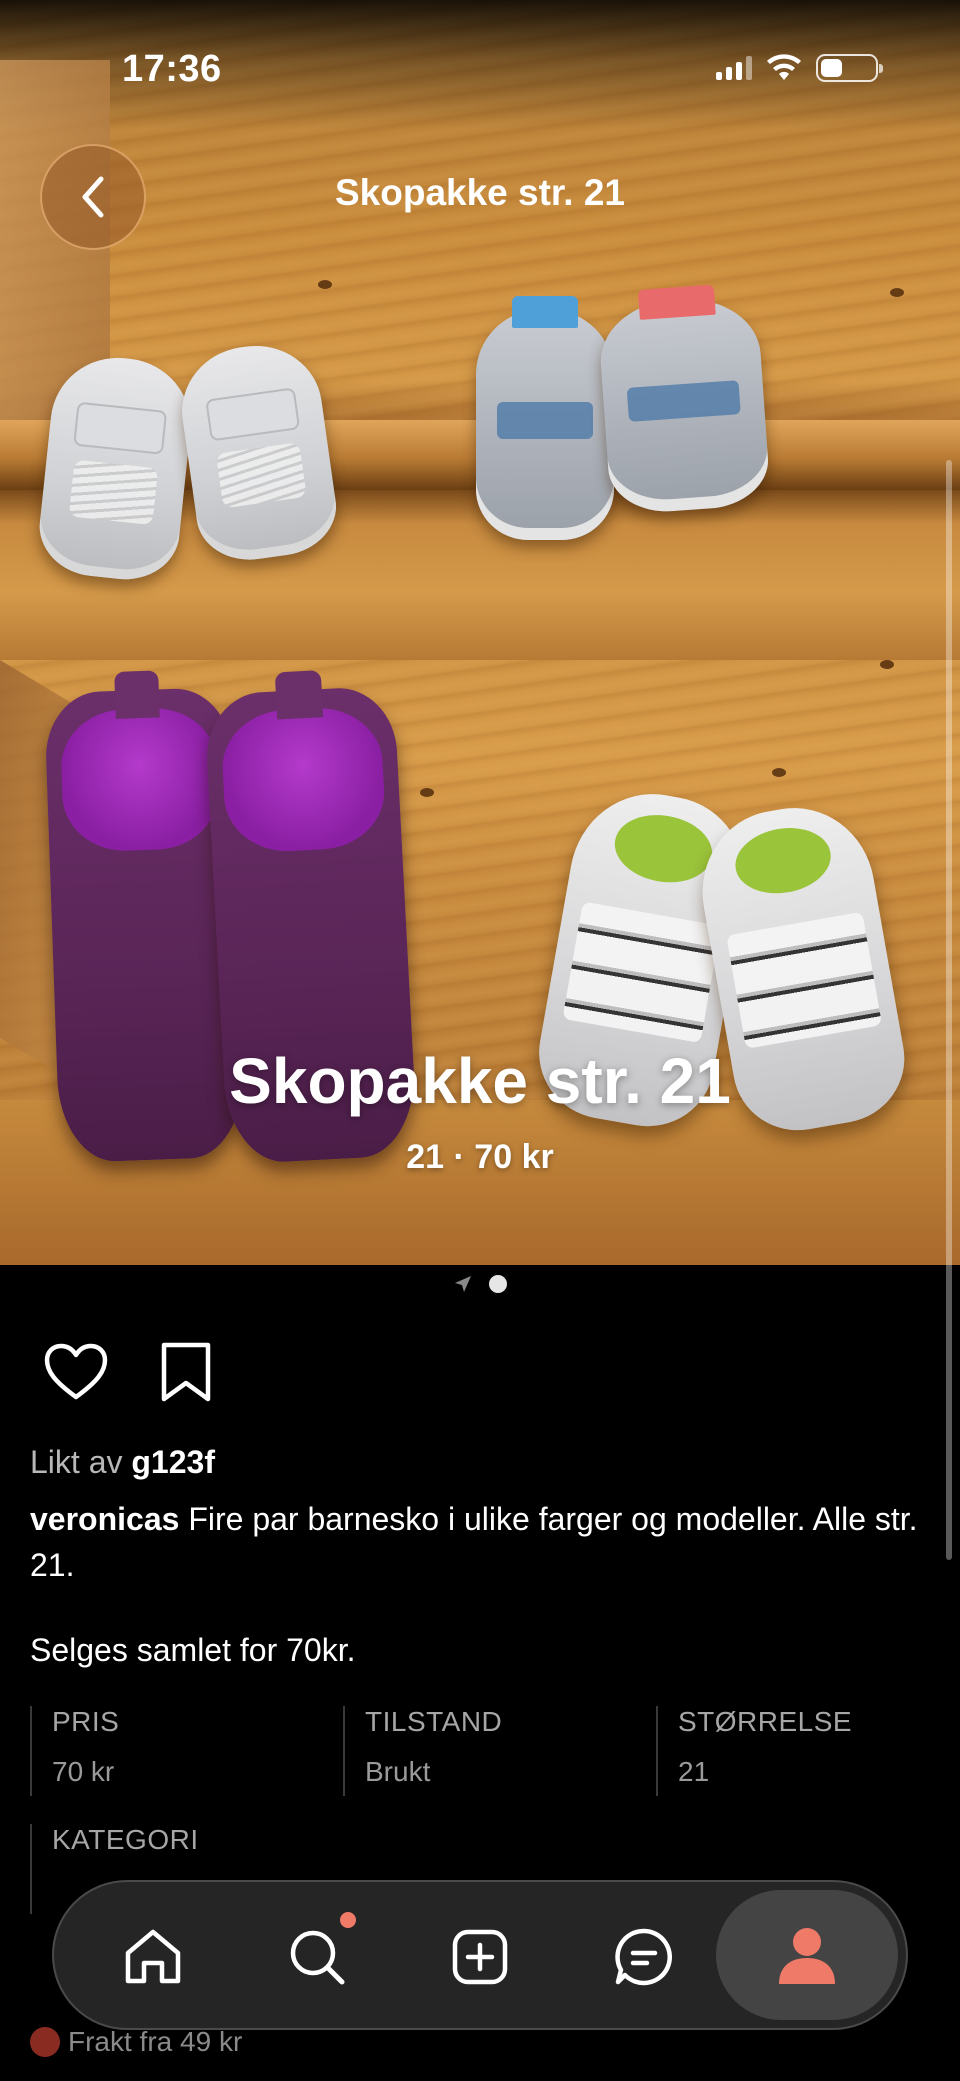  I want to click on heart-icon, so click(76, 1371).